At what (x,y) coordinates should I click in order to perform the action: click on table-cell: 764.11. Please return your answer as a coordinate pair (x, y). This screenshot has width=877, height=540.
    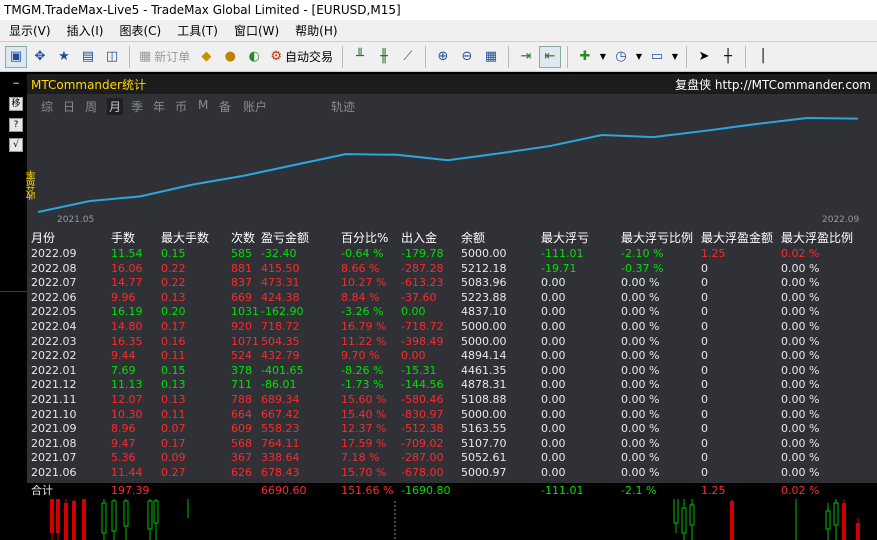
    Looking at the image, I should click on (280, 443).